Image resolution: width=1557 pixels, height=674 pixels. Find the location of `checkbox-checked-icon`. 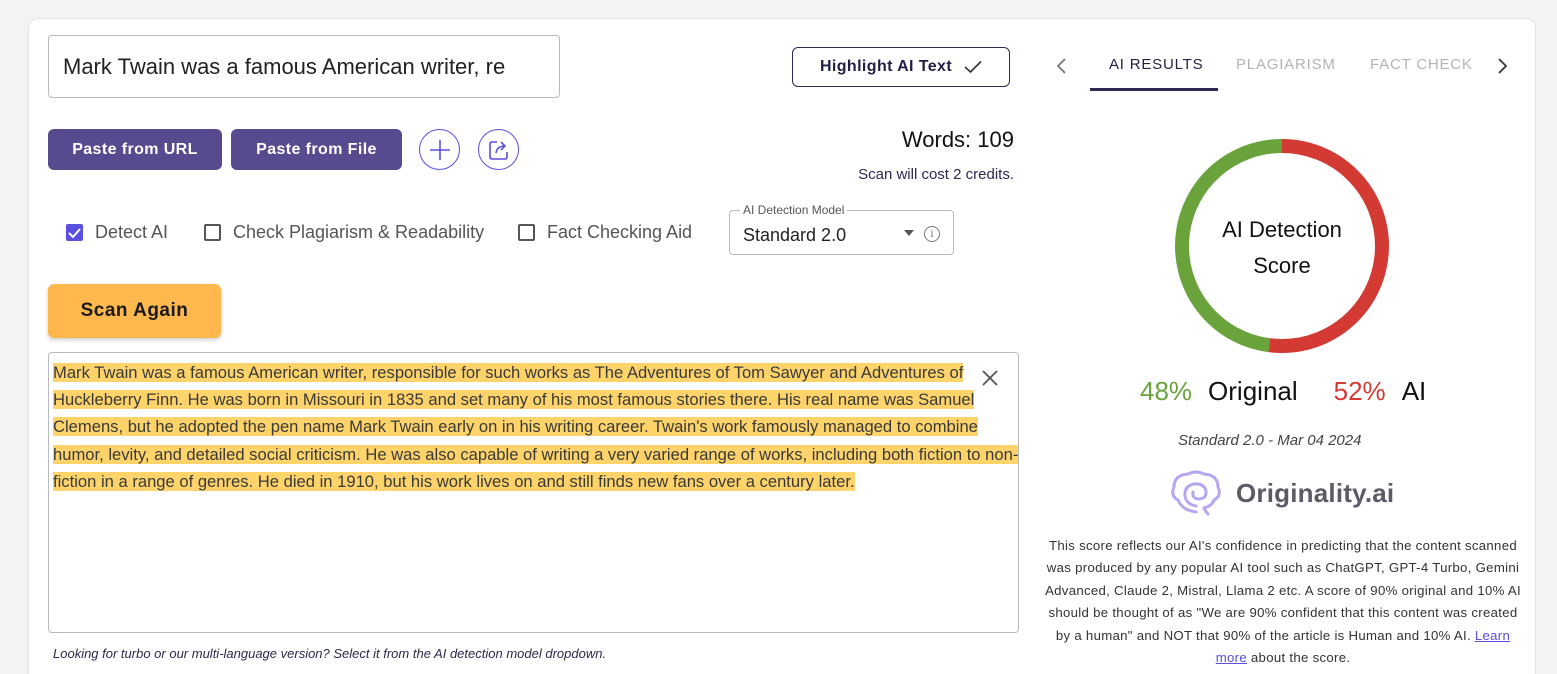

checkbox-checked-icon is located at coordinates (74, 232).